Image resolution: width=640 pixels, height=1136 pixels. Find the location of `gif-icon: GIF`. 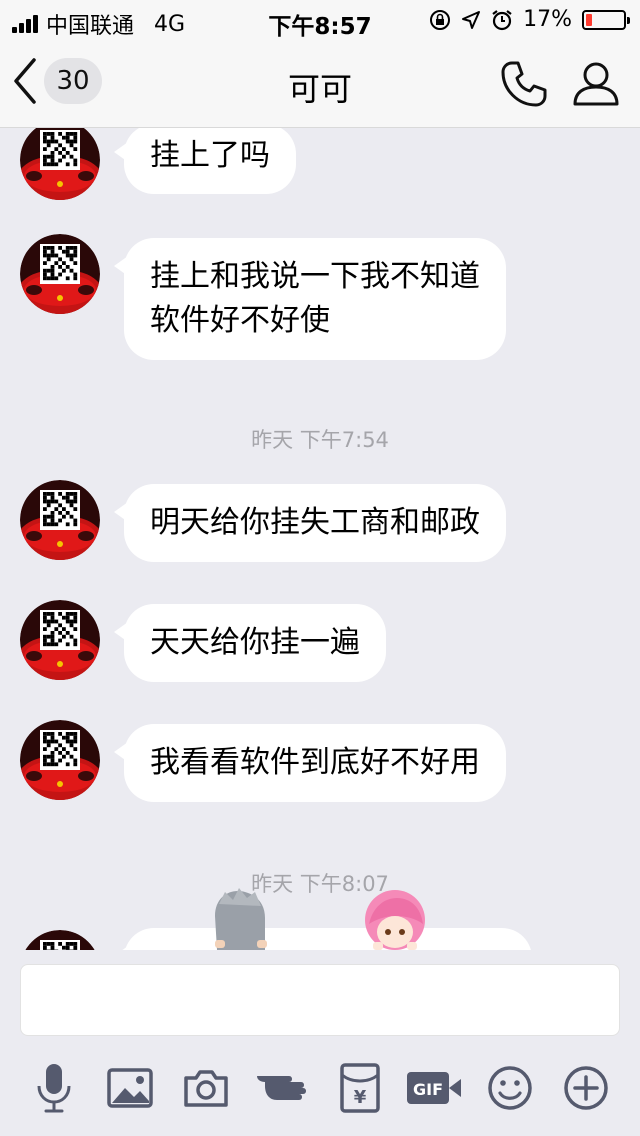

gif-icon: GIF is located at coordinates (434, 1088).